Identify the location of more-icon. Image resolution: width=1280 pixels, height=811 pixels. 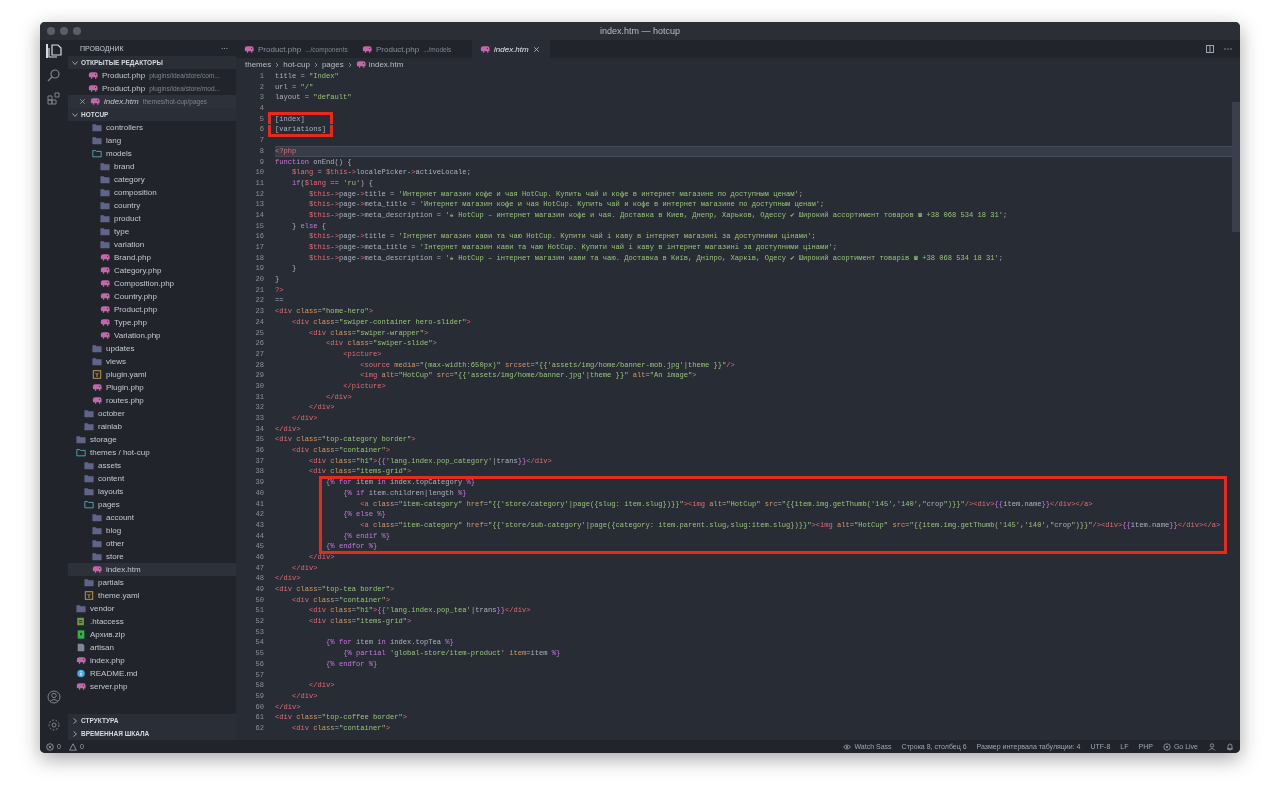
(1228, 49).